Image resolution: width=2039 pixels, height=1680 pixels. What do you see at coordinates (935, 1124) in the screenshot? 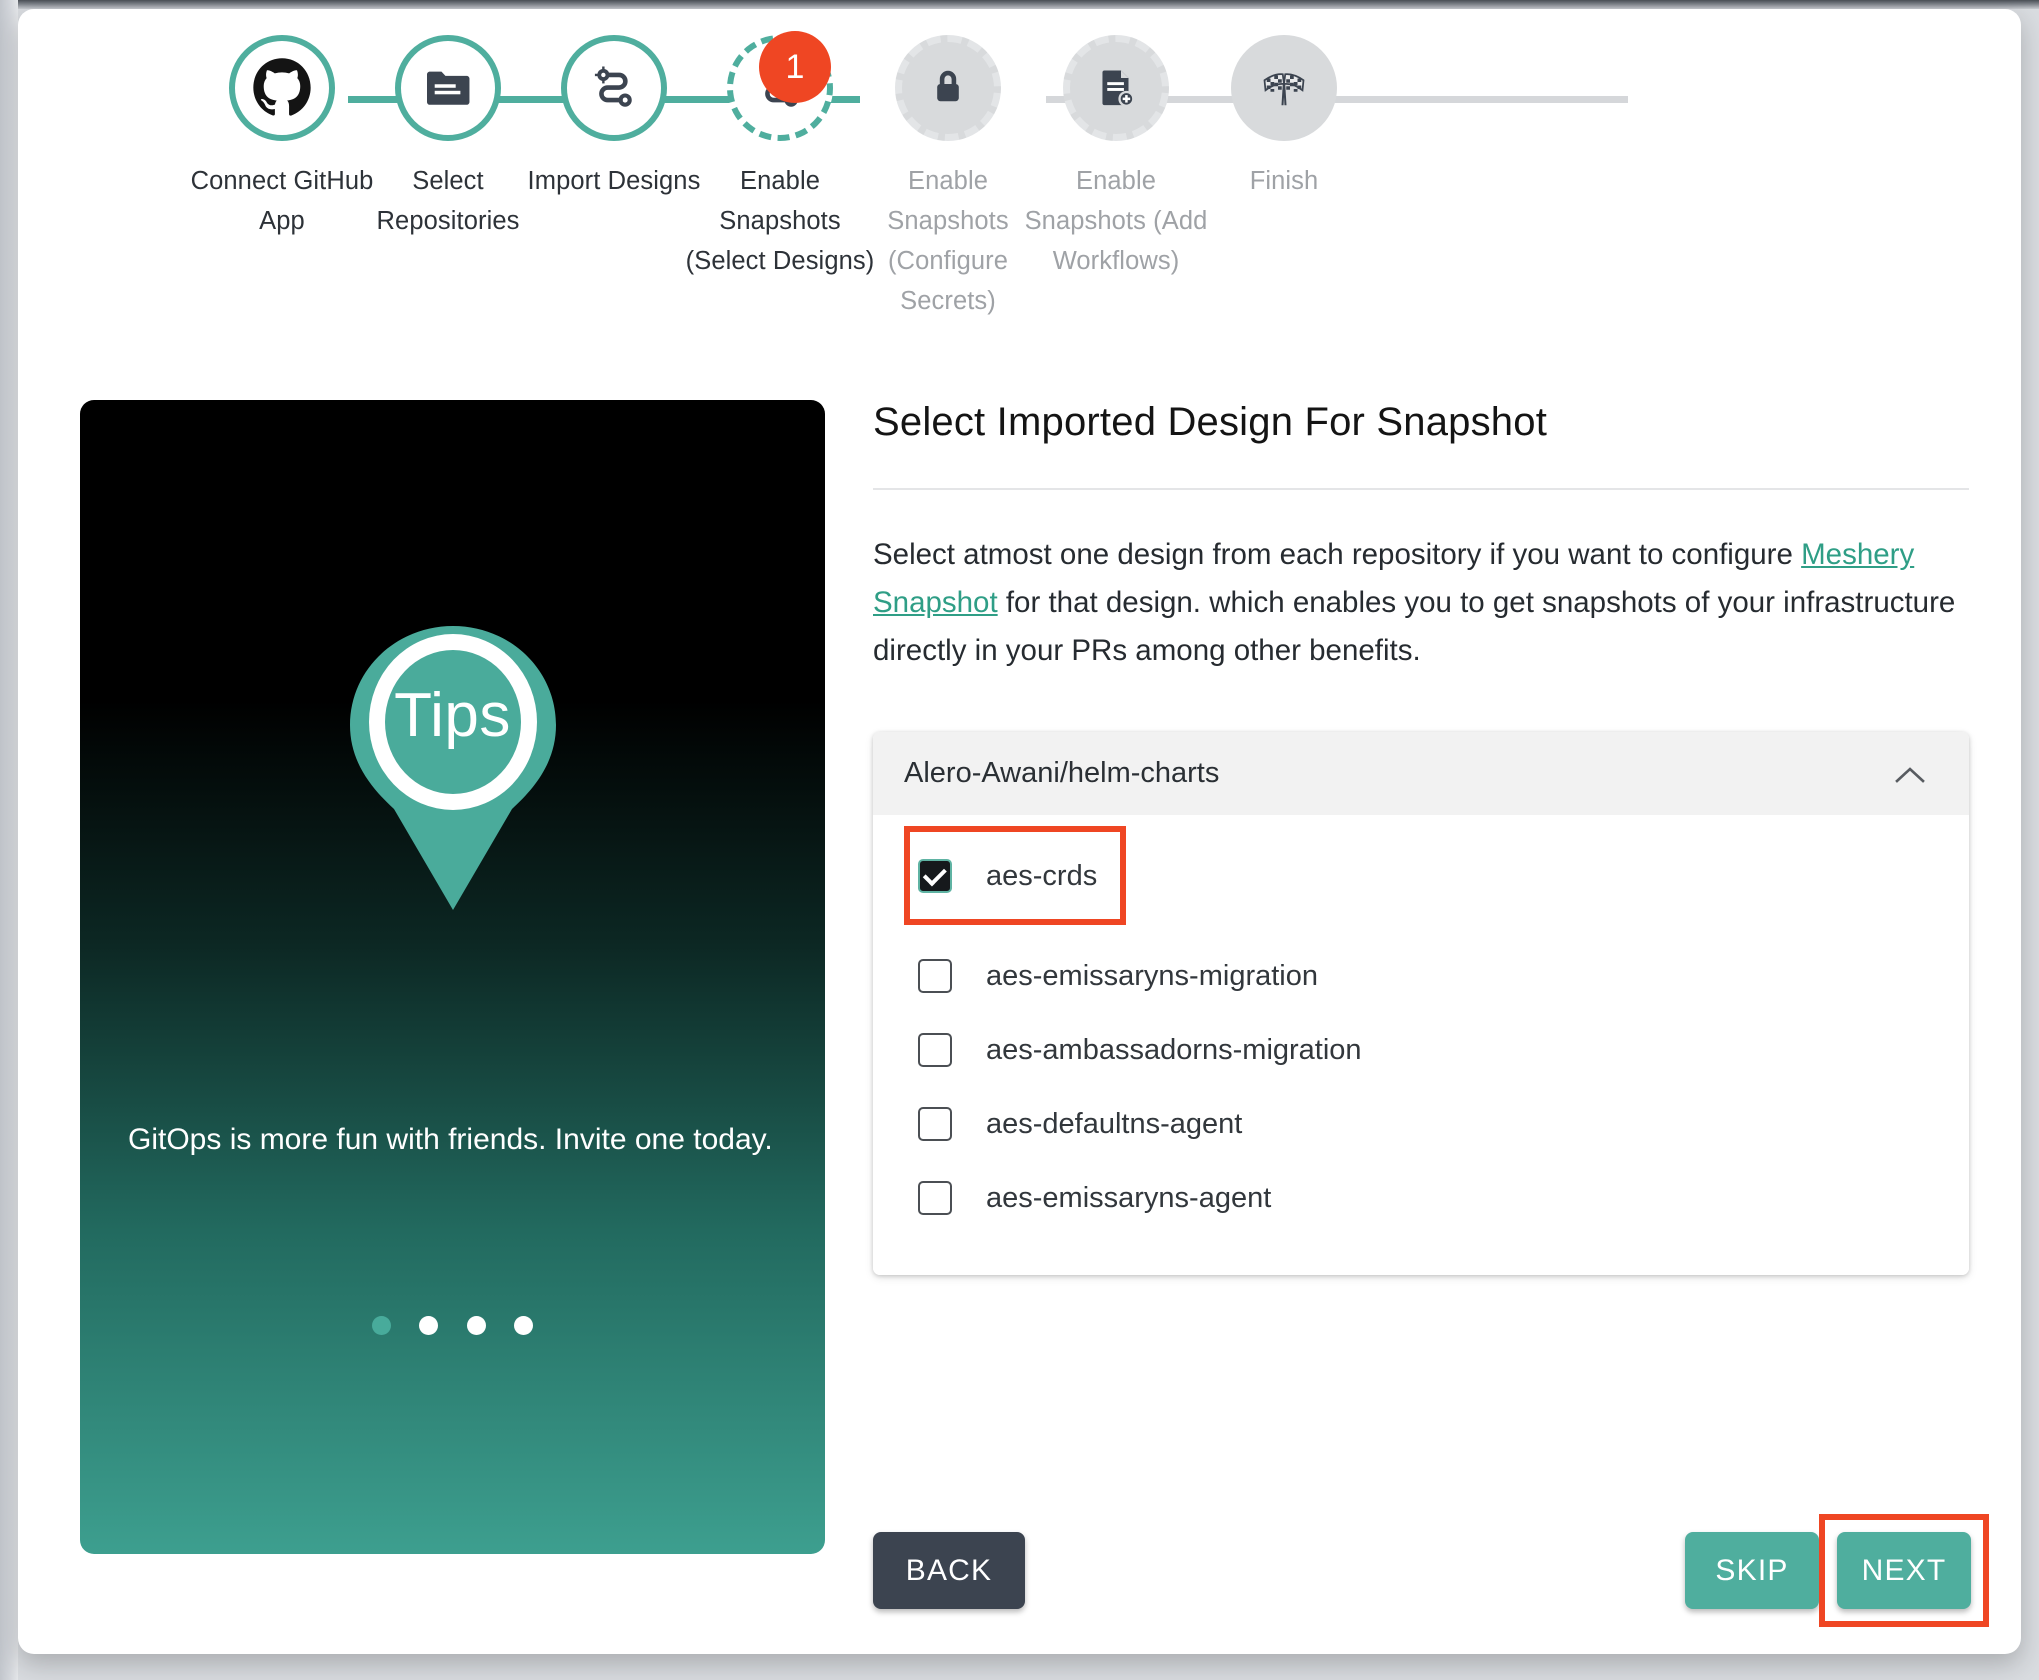
I see `design-checkbox-aes-defaultns-agent` at bounding box center [935, 1124].